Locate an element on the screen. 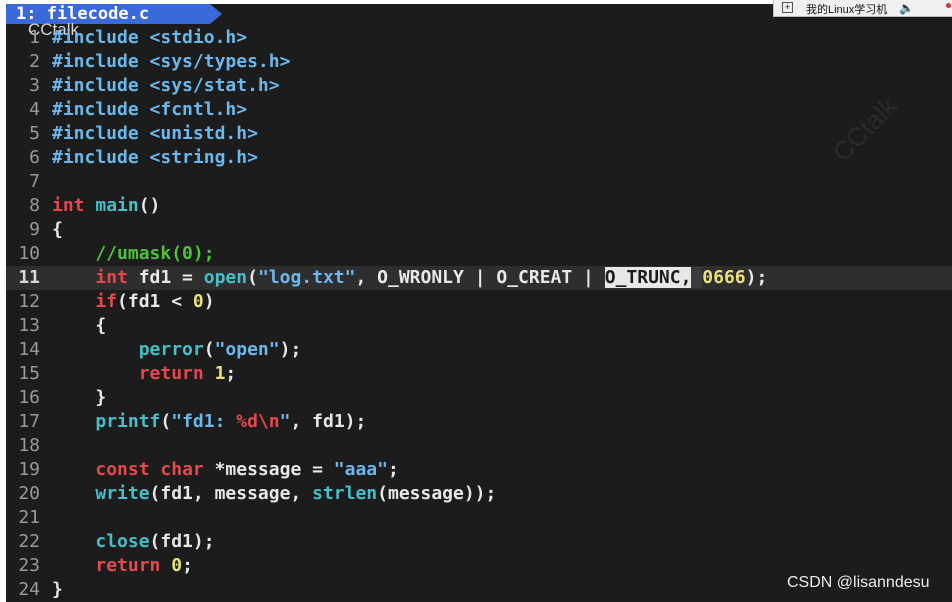 This screenshot has height=602, width=952. code-token: write is located at coordinates (122, 493).